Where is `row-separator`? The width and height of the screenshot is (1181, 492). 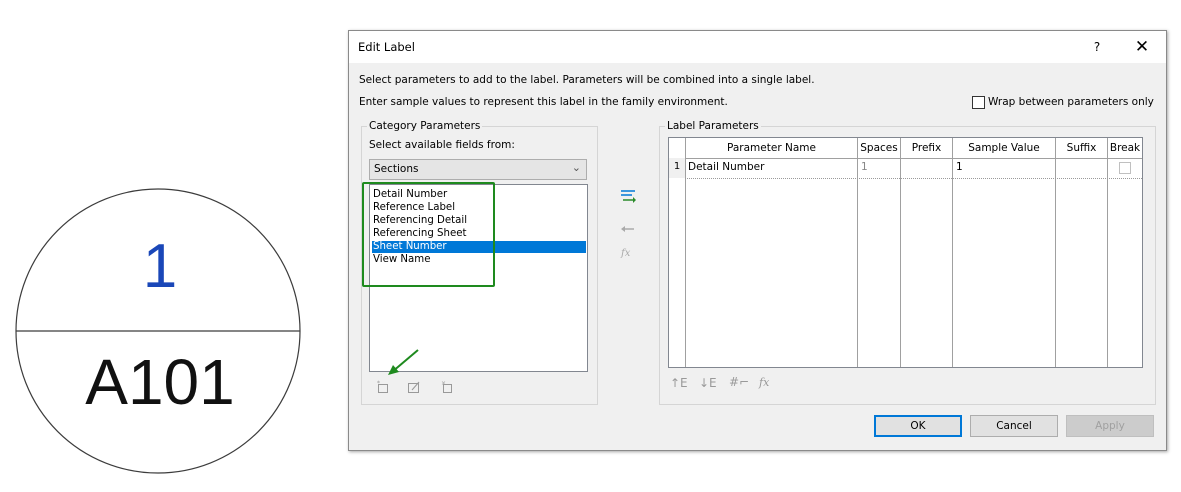
row-separator is located at coordinates (913, 178).